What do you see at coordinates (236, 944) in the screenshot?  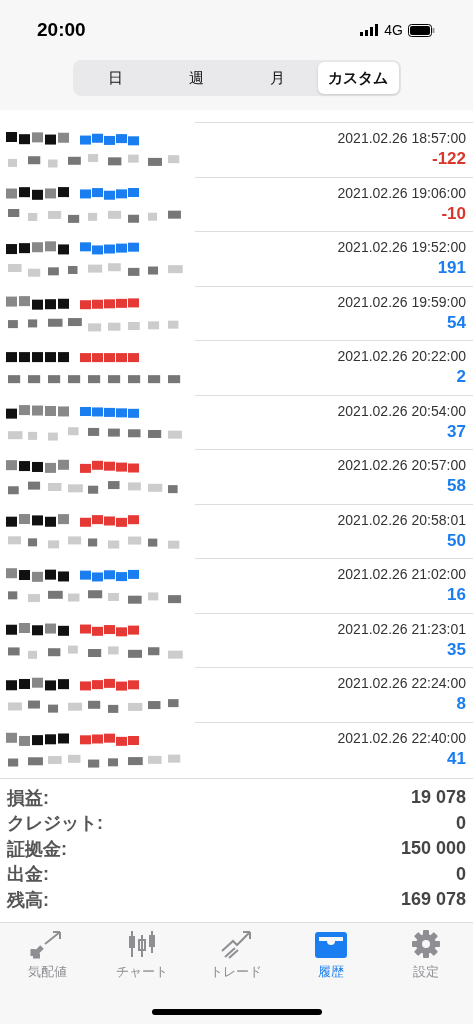 I see `trend-arrow-icon` at bounding box center [236, 944].